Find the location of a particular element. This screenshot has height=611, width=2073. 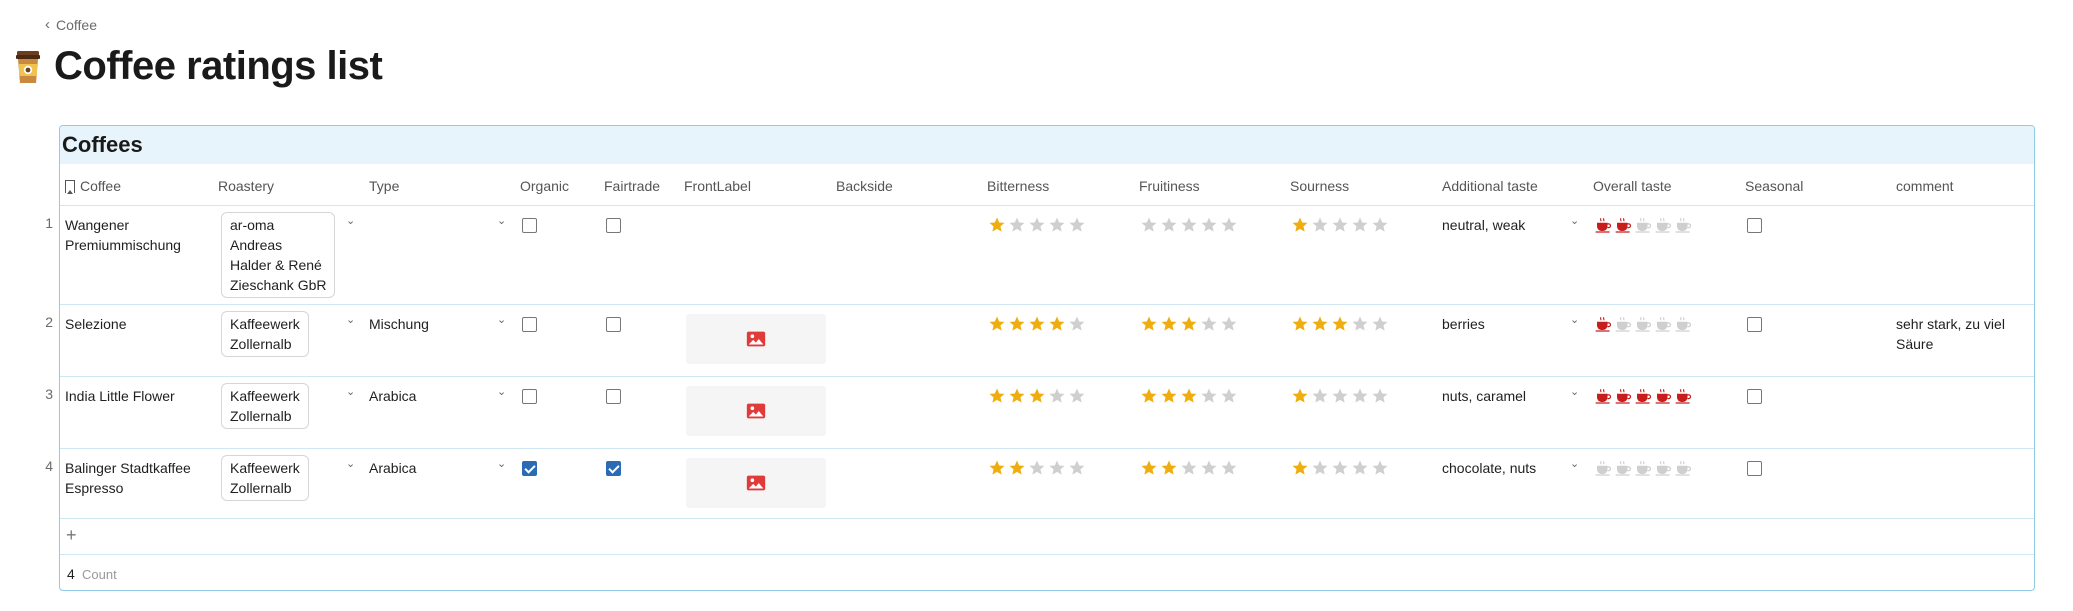

row-number: 2 is located at coordinates (49, 322).